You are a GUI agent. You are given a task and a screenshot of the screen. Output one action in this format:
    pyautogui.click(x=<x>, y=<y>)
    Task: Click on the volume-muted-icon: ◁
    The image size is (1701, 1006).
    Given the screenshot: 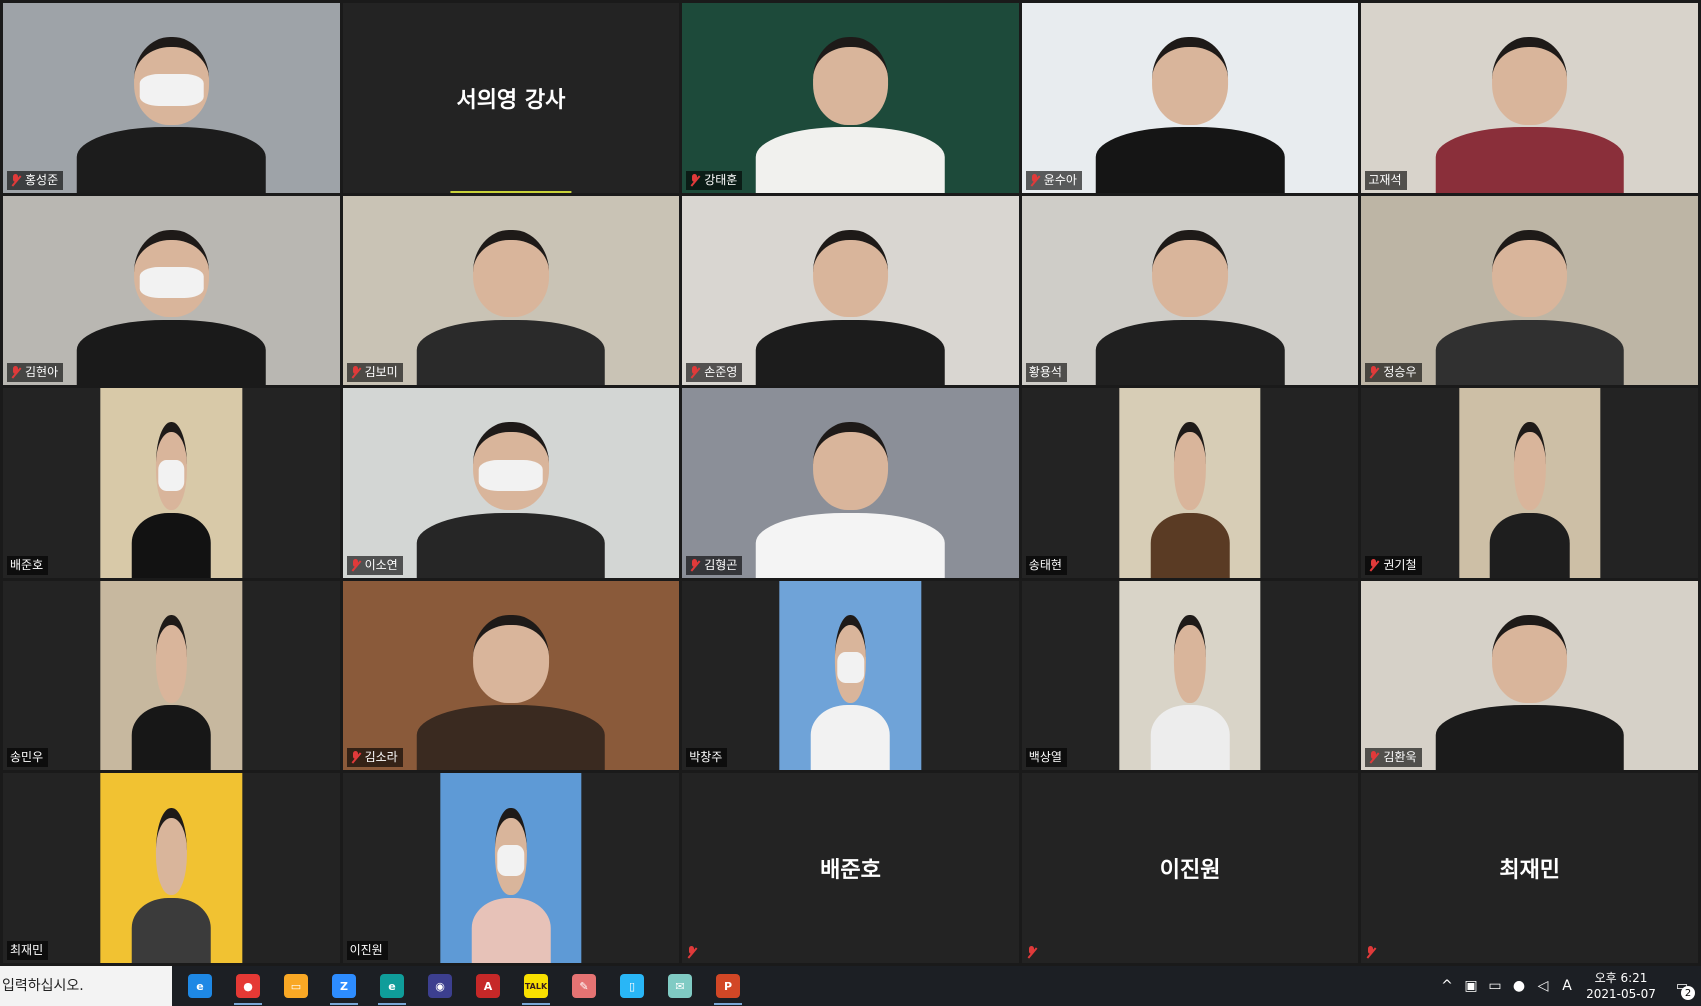 What is the action you would take?
    pyautogui.click(x=1543, y=986)
    